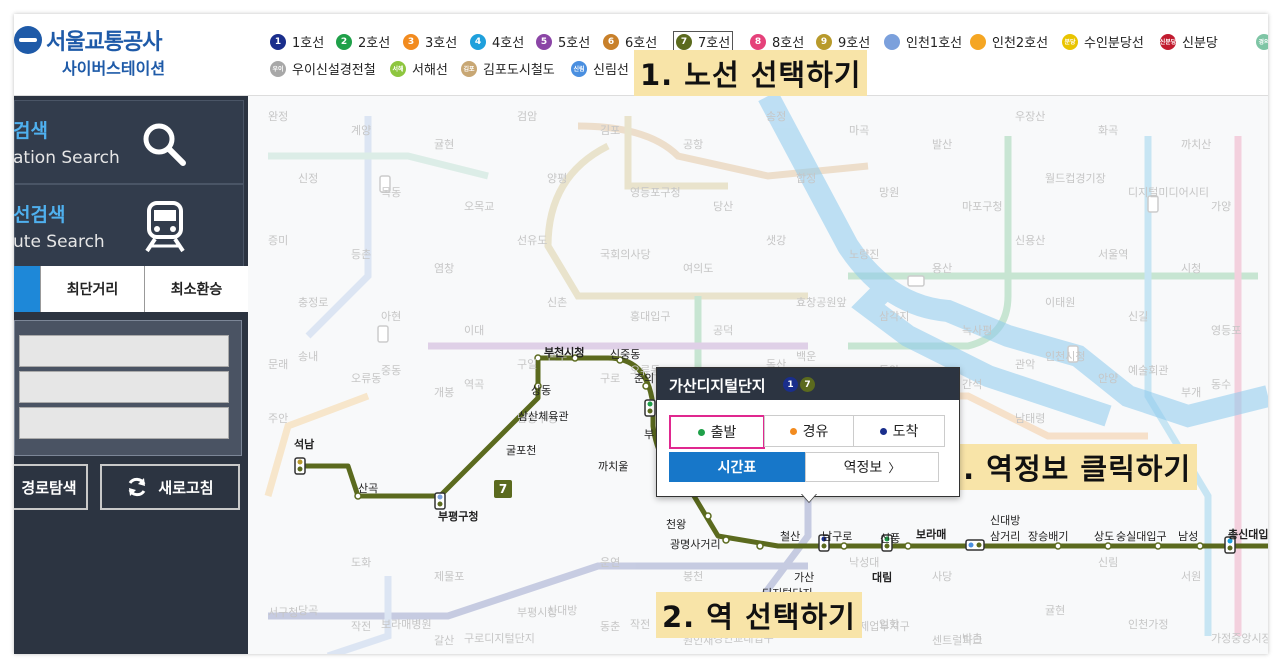  I want to click on logo-title: 서울교통공사, so click(104, 42).